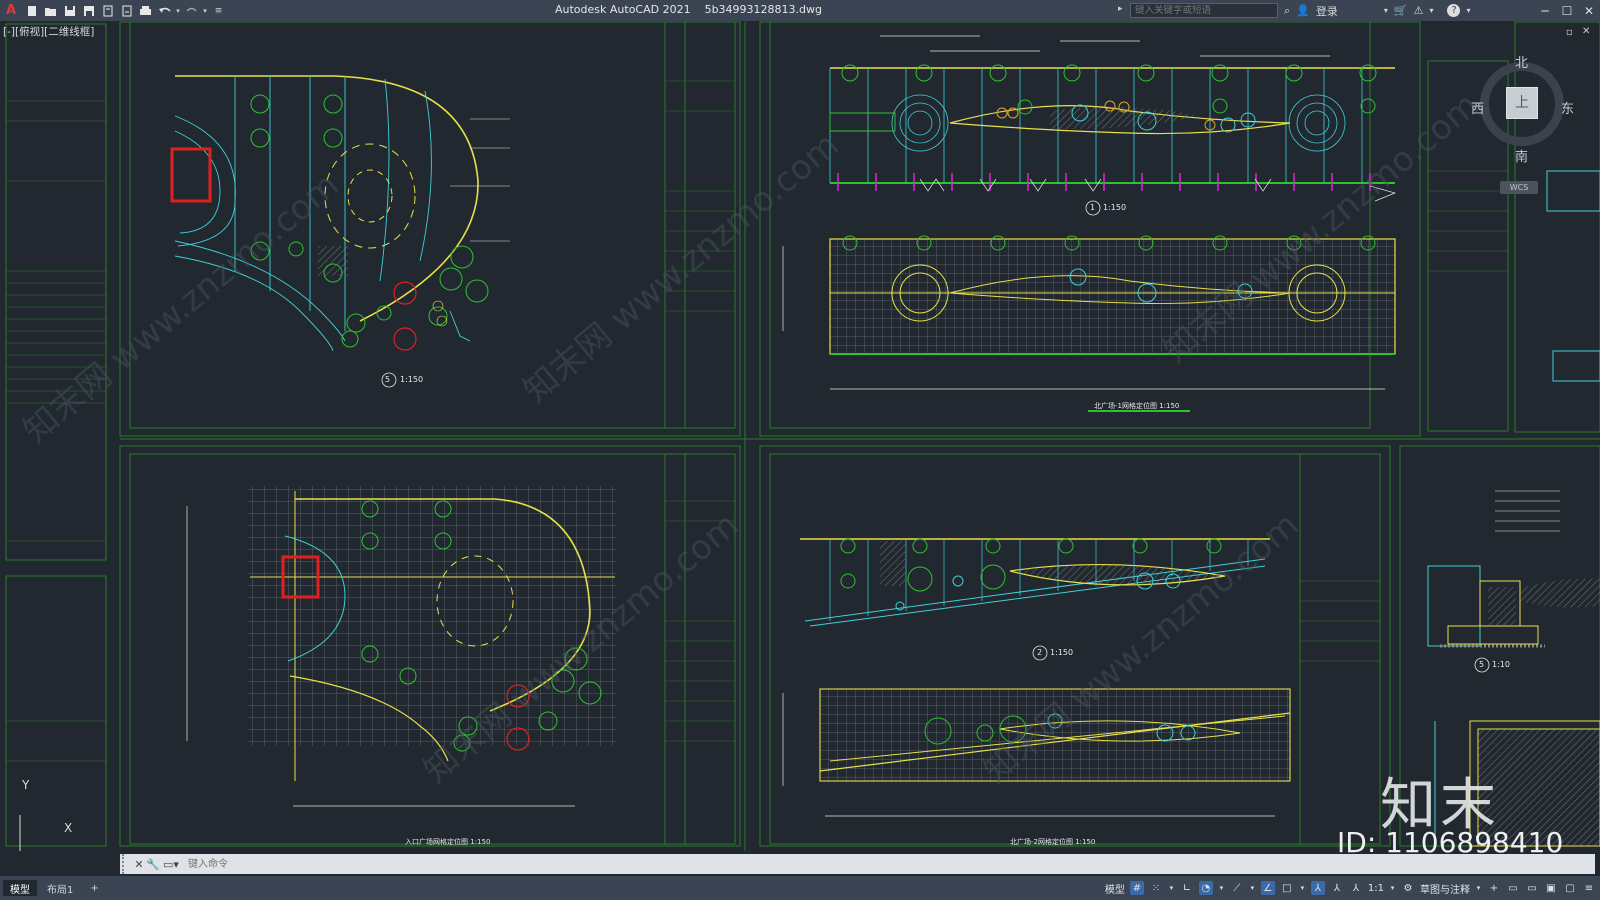  What do you see at coordinates (191, 10) in the screenshot?
I see `redo-icon` at bounding box center [191, 10].